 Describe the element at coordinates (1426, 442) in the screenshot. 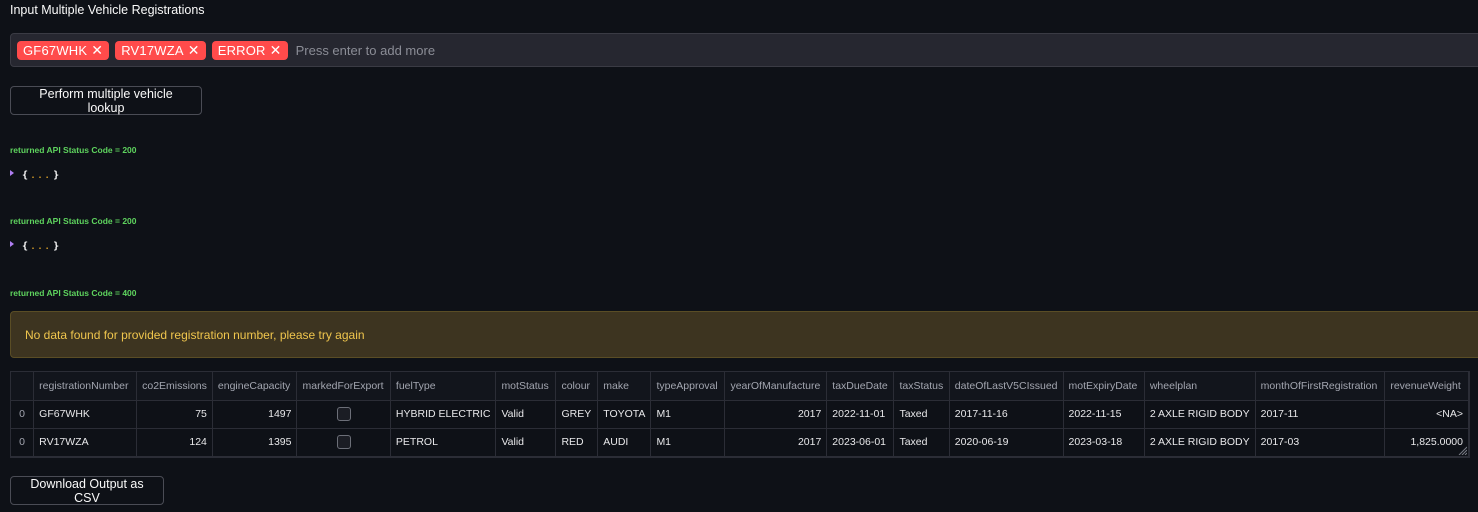

I see `table-cell: 1,825.0000` at that location.